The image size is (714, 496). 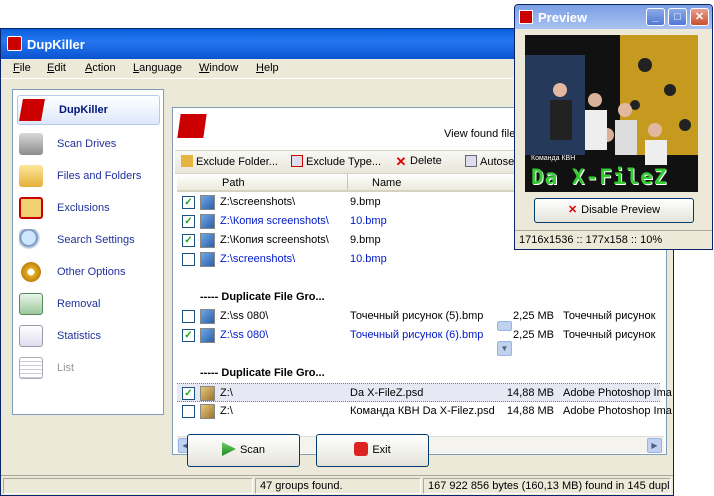 What do you see at coordinates (99, 176) in the screenshot?
I see `sidebar-item-label: Files and Folders` at bounding box center [99, 176].